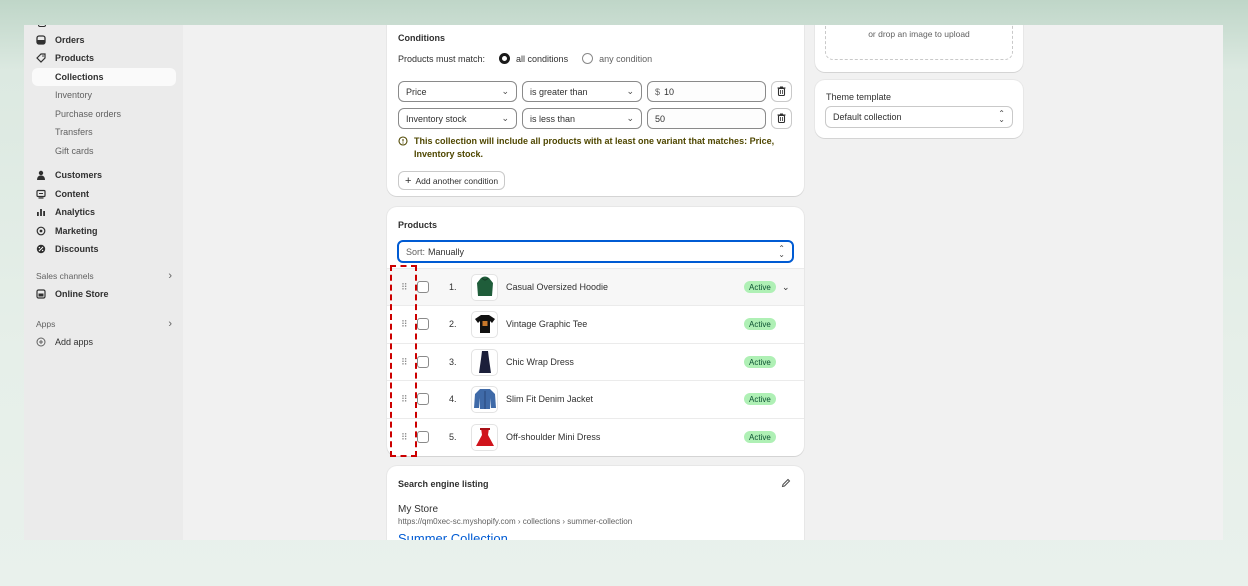  Describe the element at coordinates (104, 212) in the screenshot. I see `sidebar-item-analytics: Analytics` at that location.